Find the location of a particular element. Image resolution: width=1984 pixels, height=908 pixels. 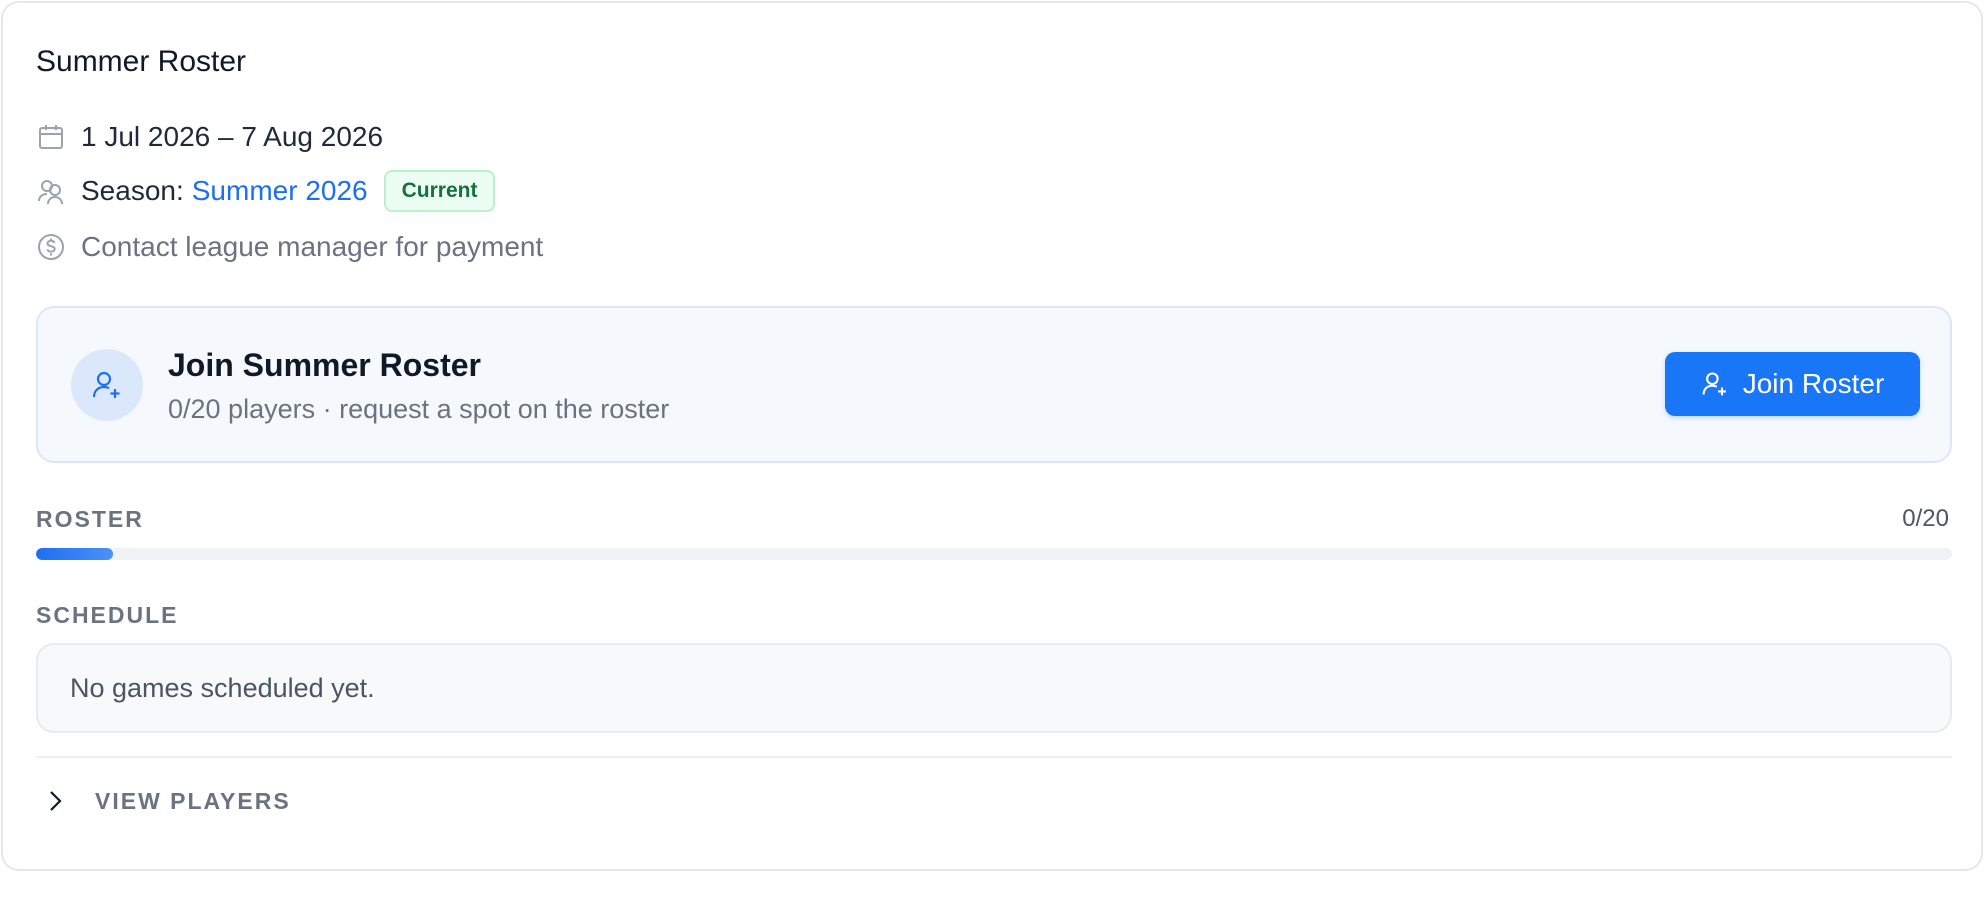

schedule-empty-state: No games scheduled yet. is located at coordinates (994, 688).